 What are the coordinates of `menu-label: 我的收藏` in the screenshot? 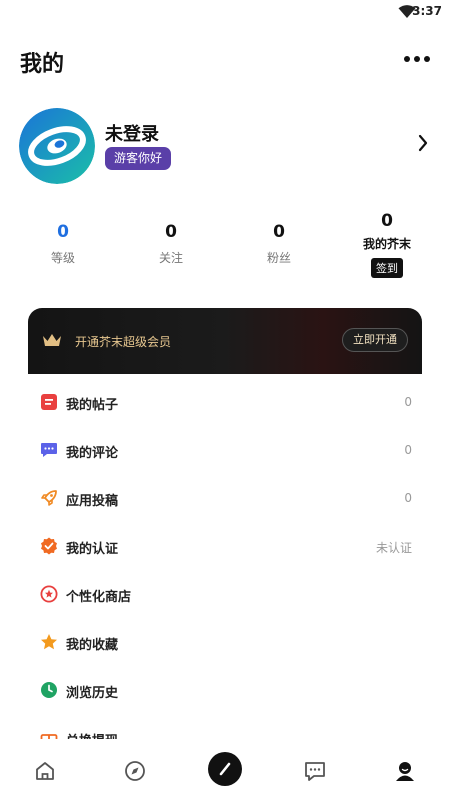 It's located at (92, 645).